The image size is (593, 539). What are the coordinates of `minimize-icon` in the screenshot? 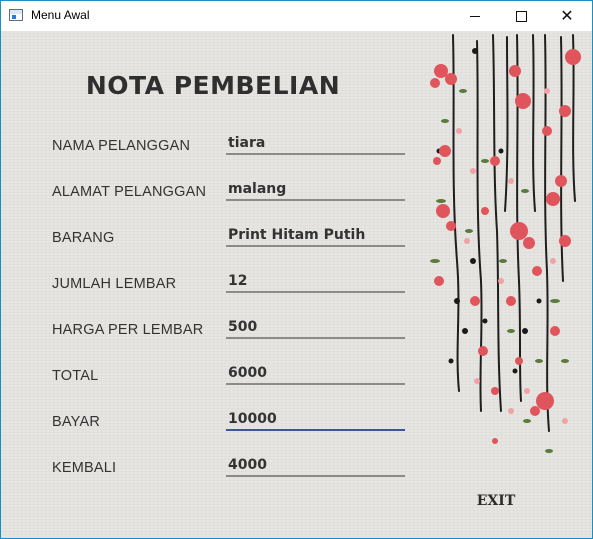 It's located at (475, 16).